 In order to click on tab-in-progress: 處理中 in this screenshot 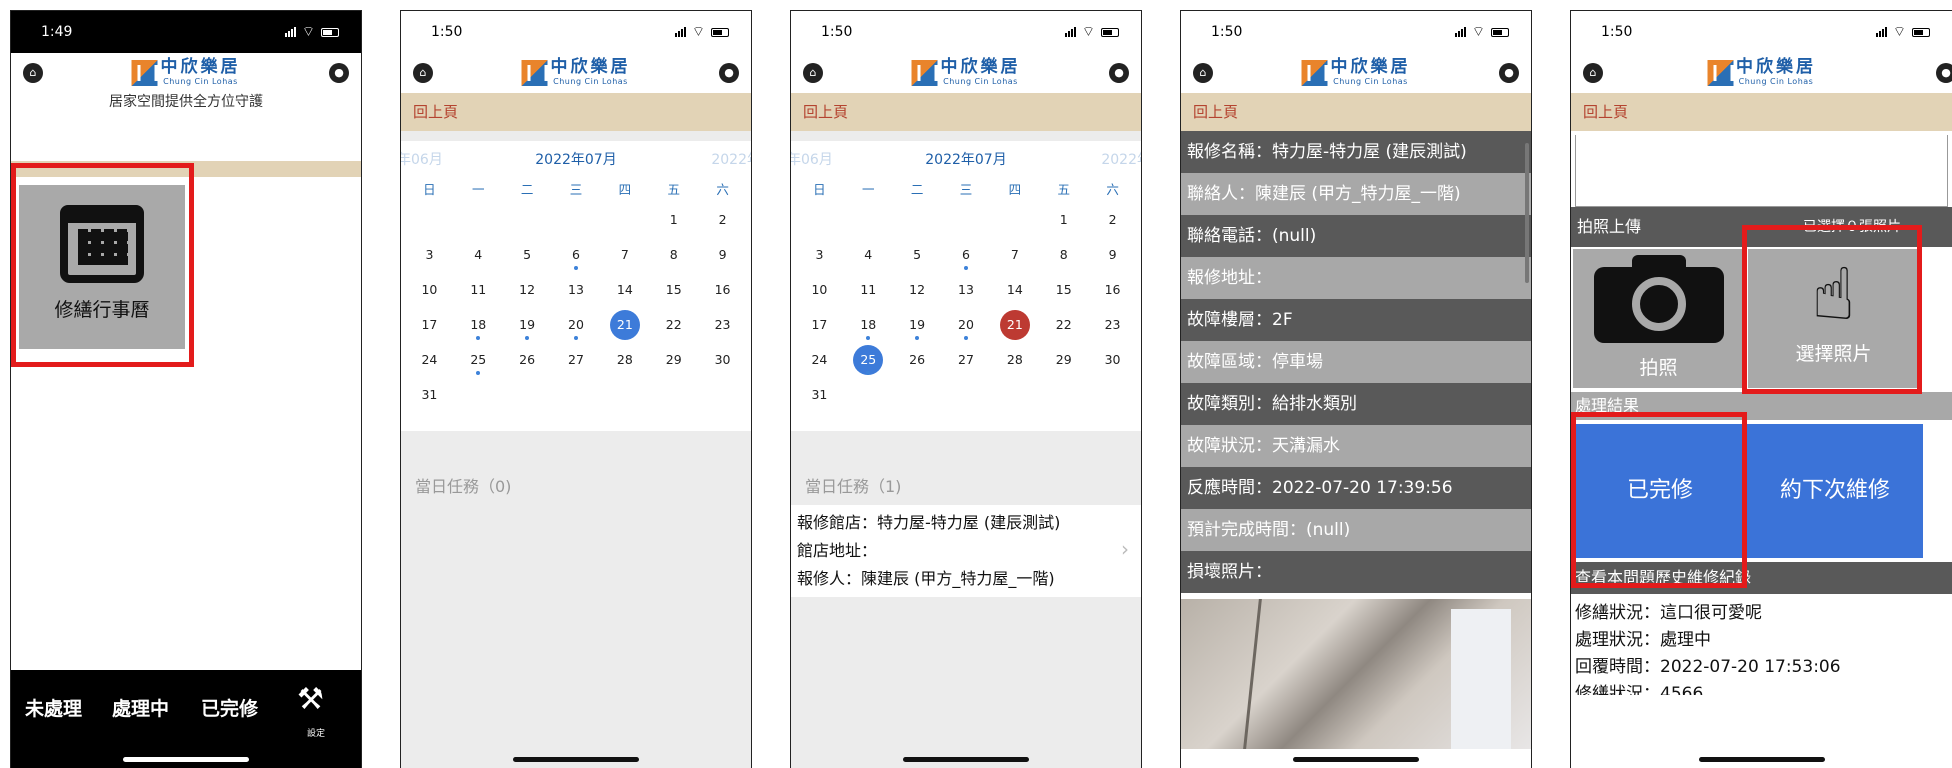, I will do `click(140, 707)`.